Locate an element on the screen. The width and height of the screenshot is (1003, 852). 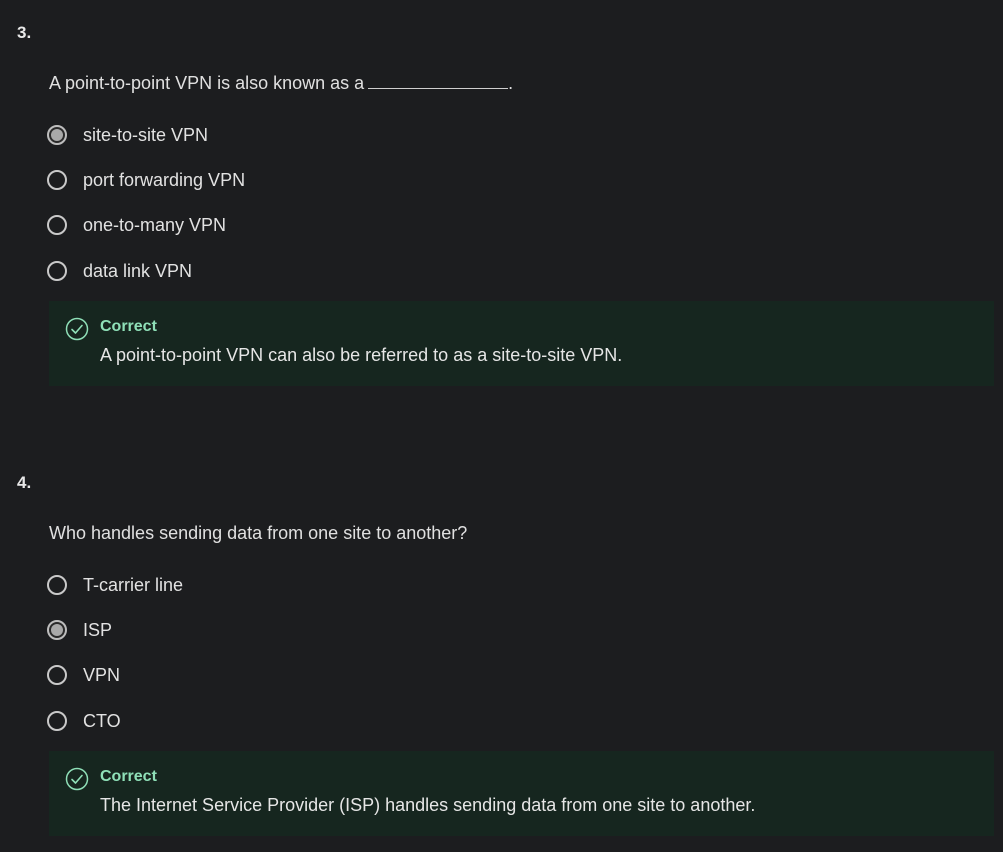
question-prompt-text: A point-to-point VPN is also known as a is located at coordinates (207, 83).